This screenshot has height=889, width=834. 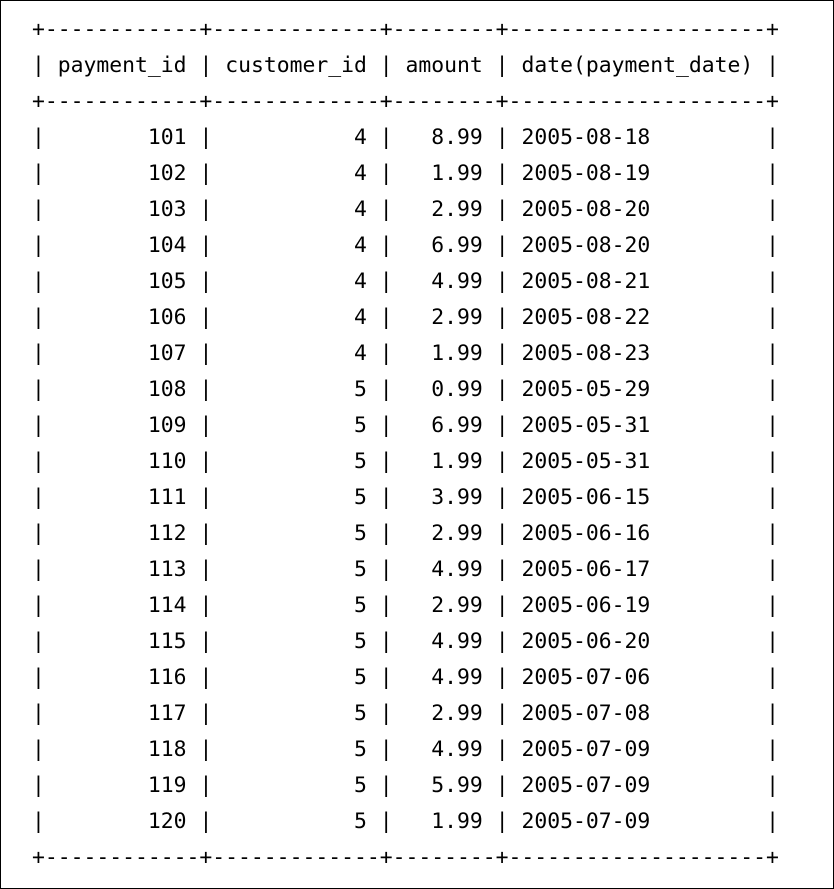 I want to click on table-row: | 110 | 5 | 1.99 | 2005-05-31 |, so click(x=406, y=461).